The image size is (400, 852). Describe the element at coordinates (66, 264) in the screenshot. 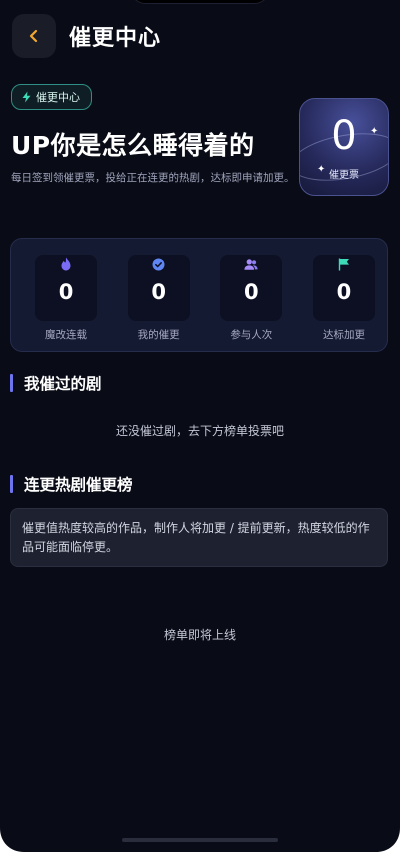

I see `fire-icon` at that location.